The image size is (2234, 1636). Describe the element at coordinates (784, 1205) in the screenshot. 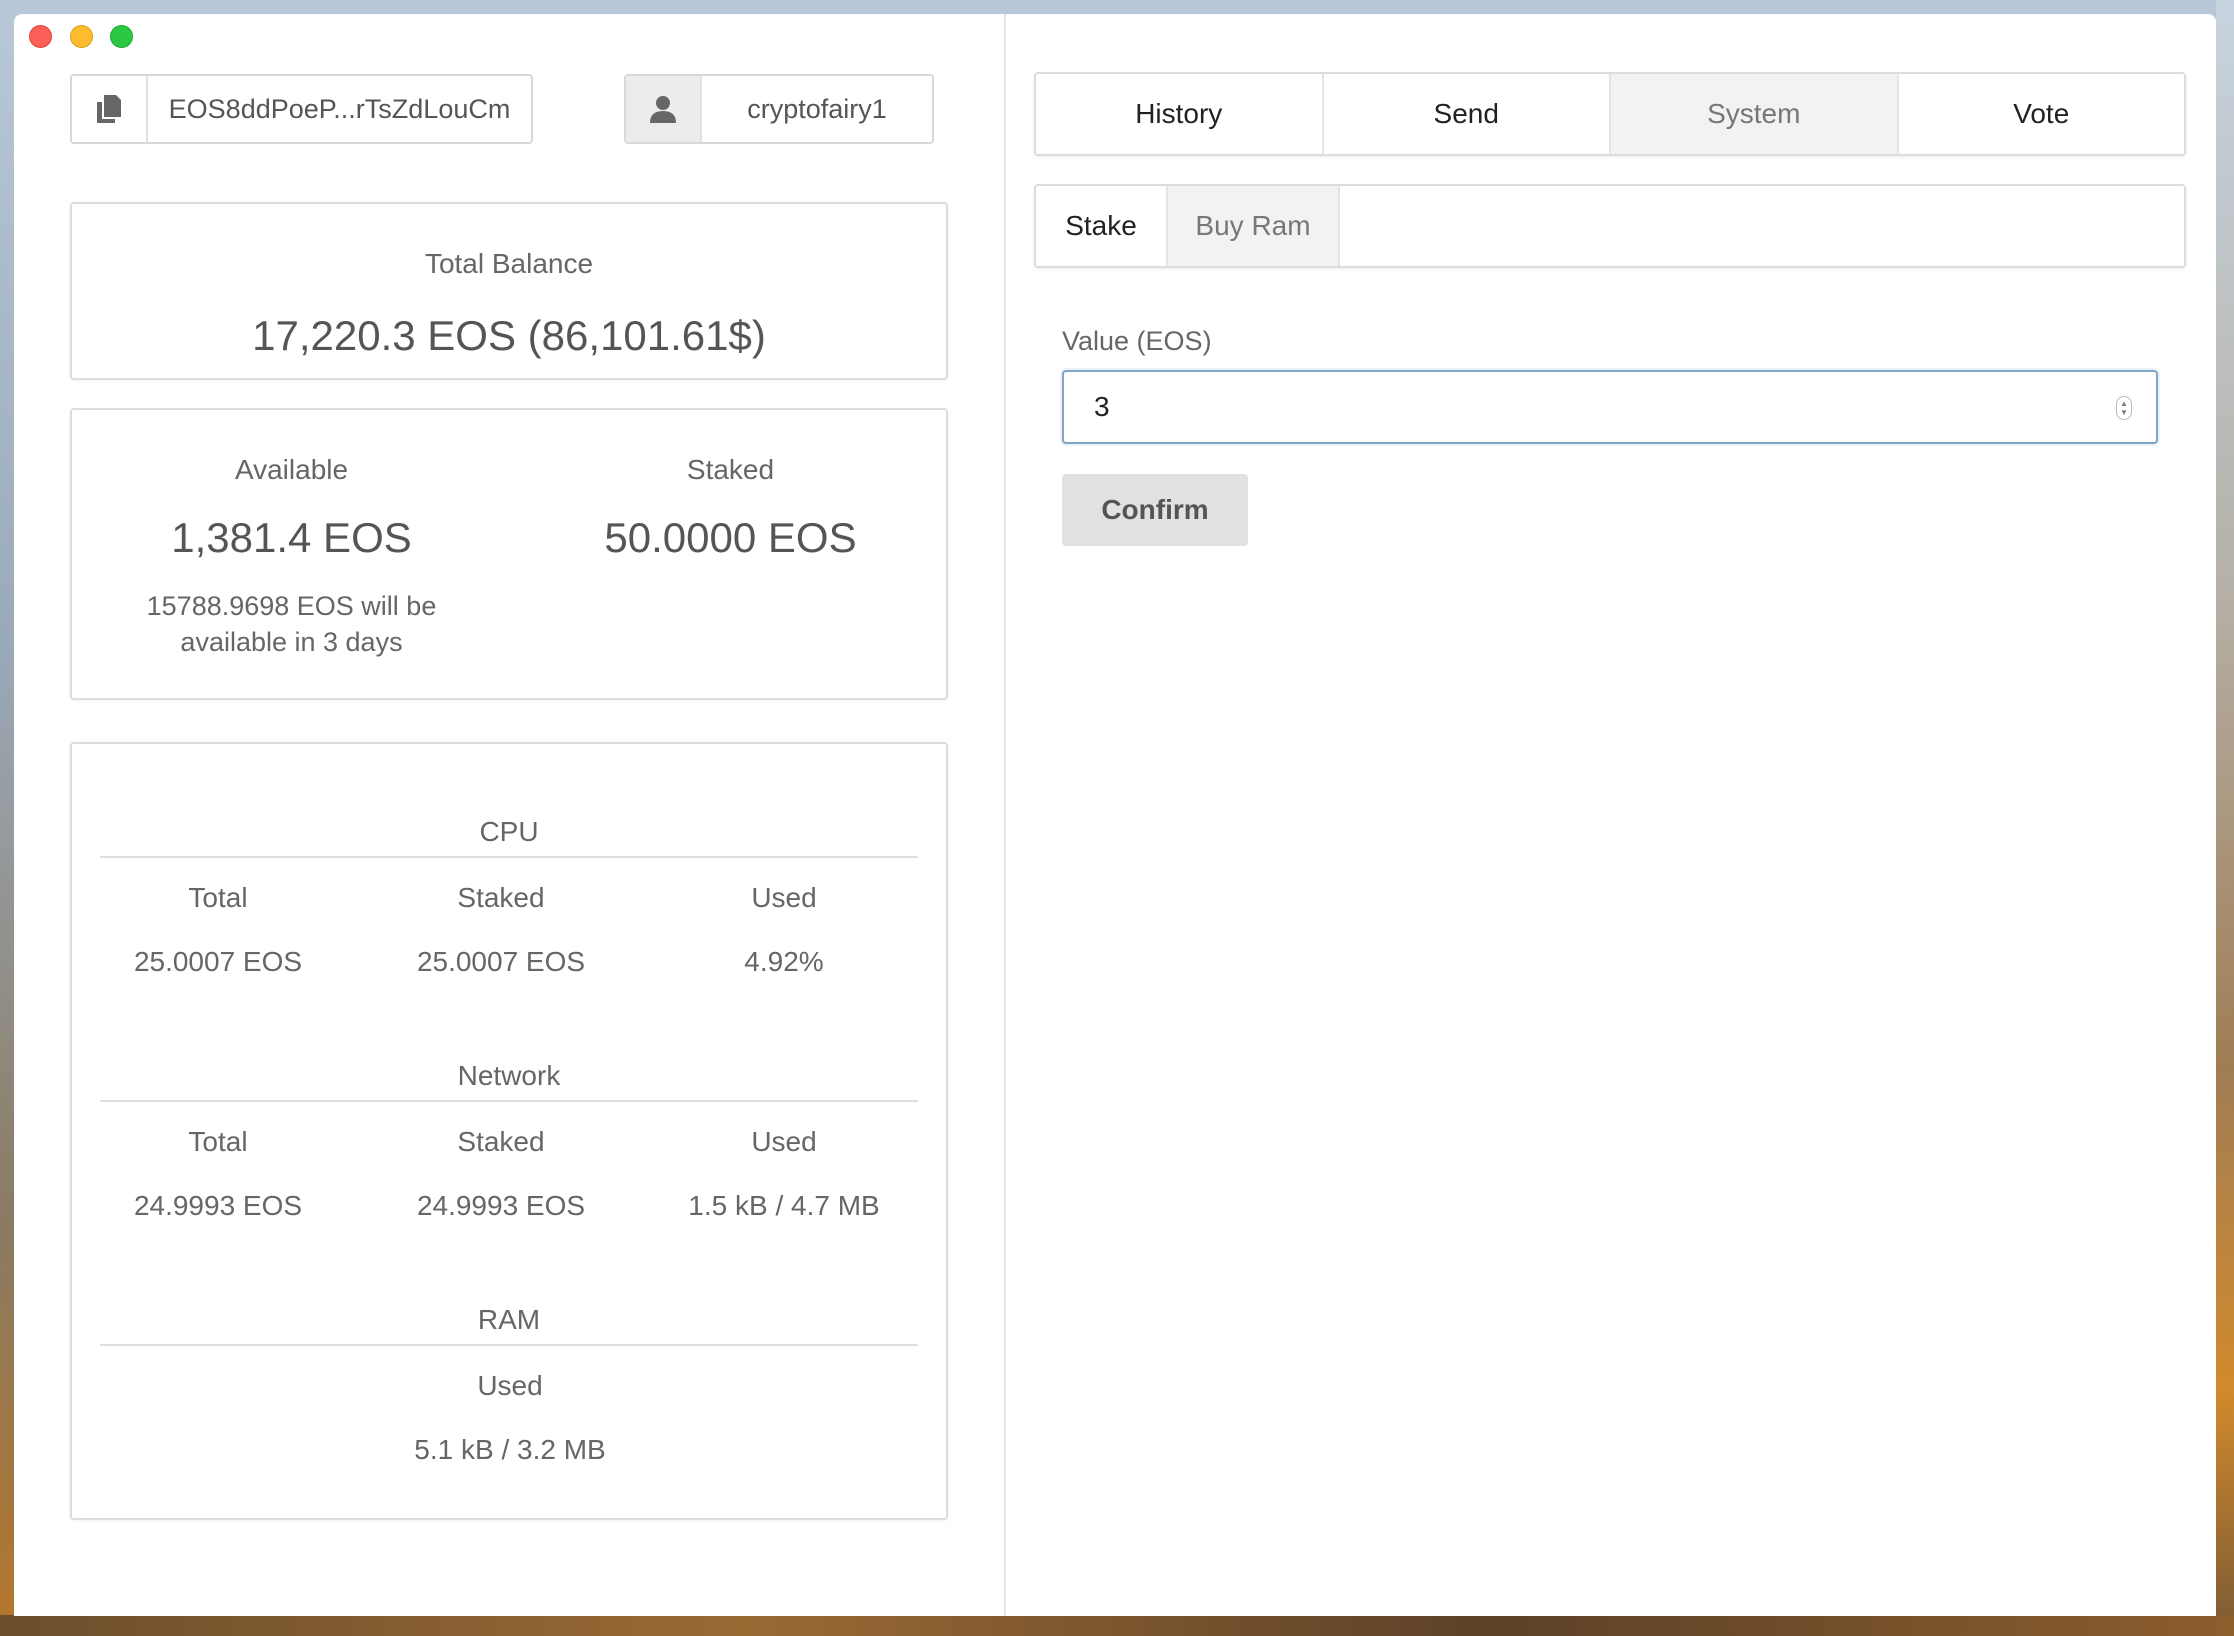

I see `network-used-value: 1.5 kB / 4.7 MB` at that location.